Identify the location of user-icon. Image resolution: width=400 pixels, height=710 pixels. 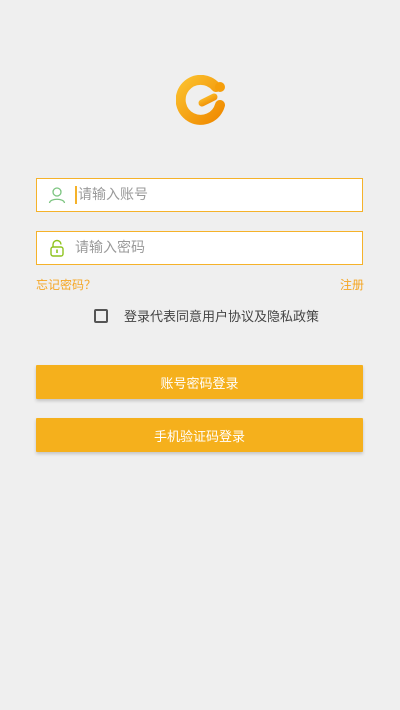
(57, 195).